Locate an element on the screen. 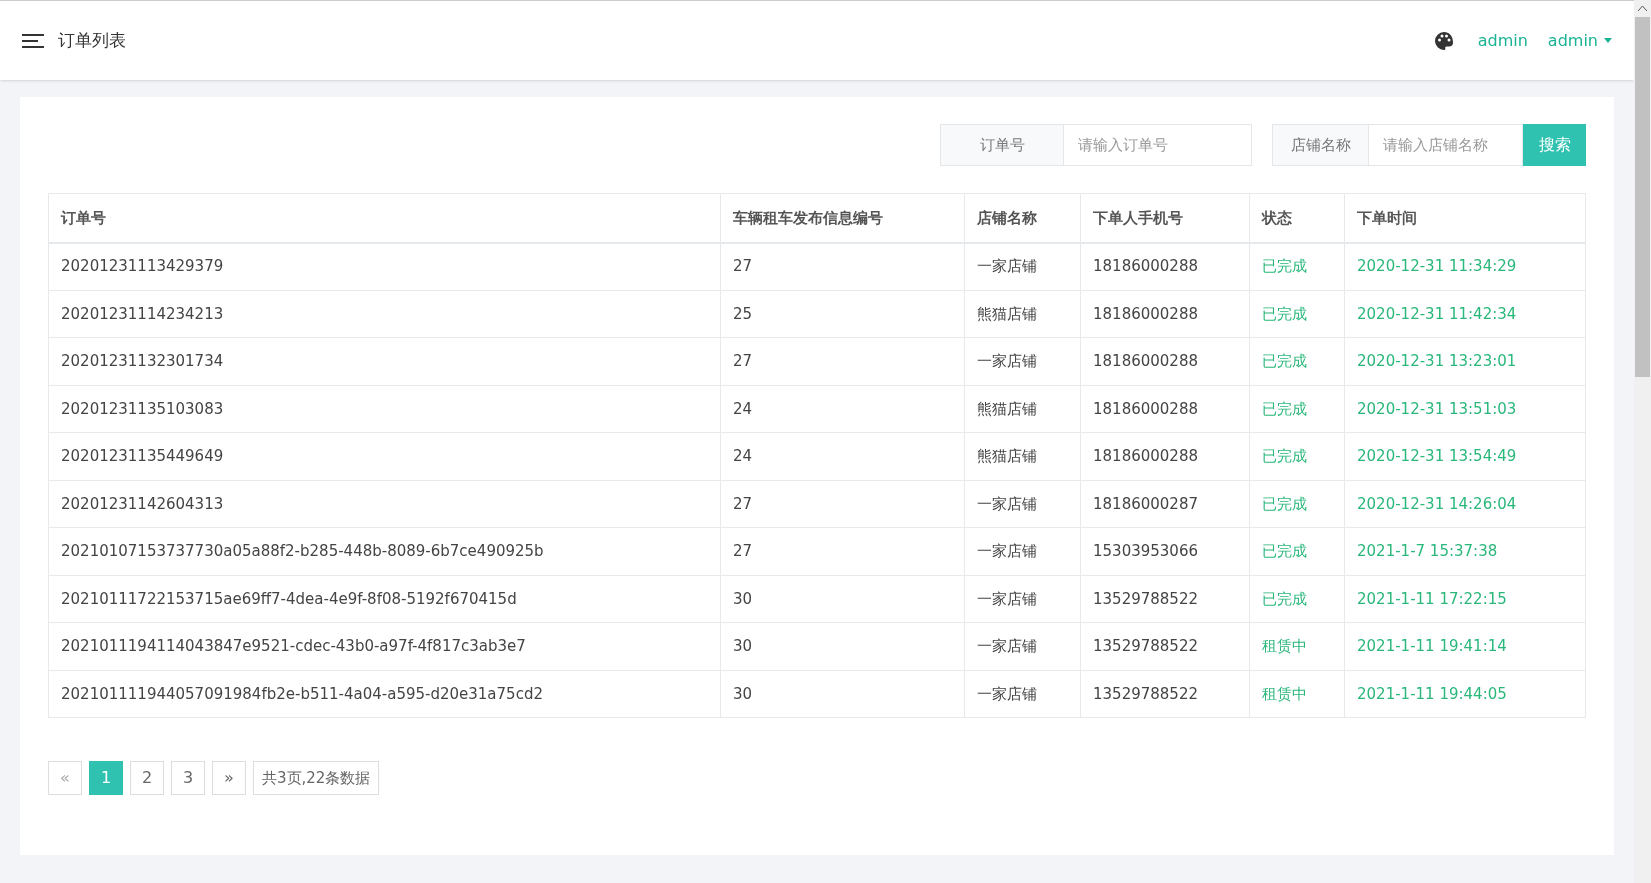 The image size is (1651, 883). table-cell: 20210111722153715ae69ff7-4dea-4e9f-8f08-5192f670415d is located at coordinates (384, 599).